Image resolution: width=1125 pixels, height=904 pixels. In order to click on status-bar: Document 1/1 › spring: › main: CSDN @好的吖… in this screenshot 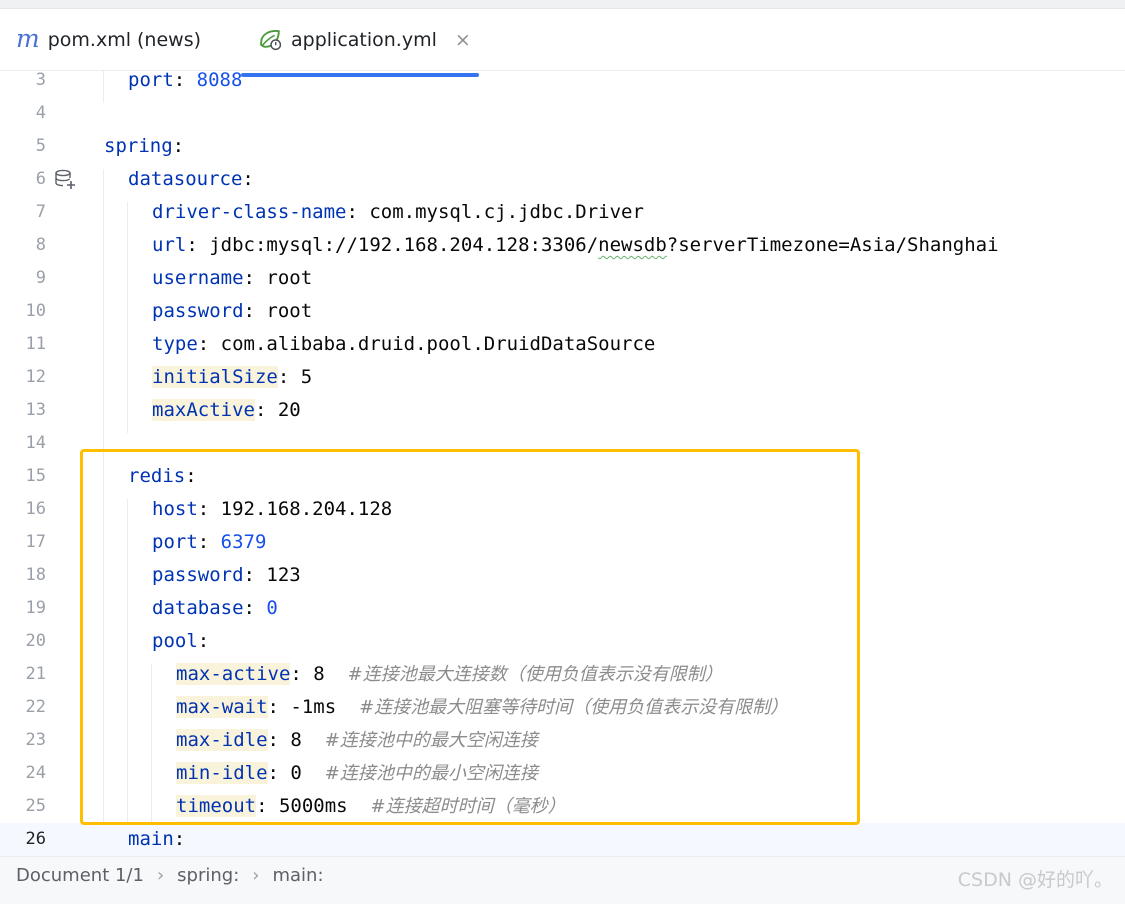, I will do `click(562, 880)`.